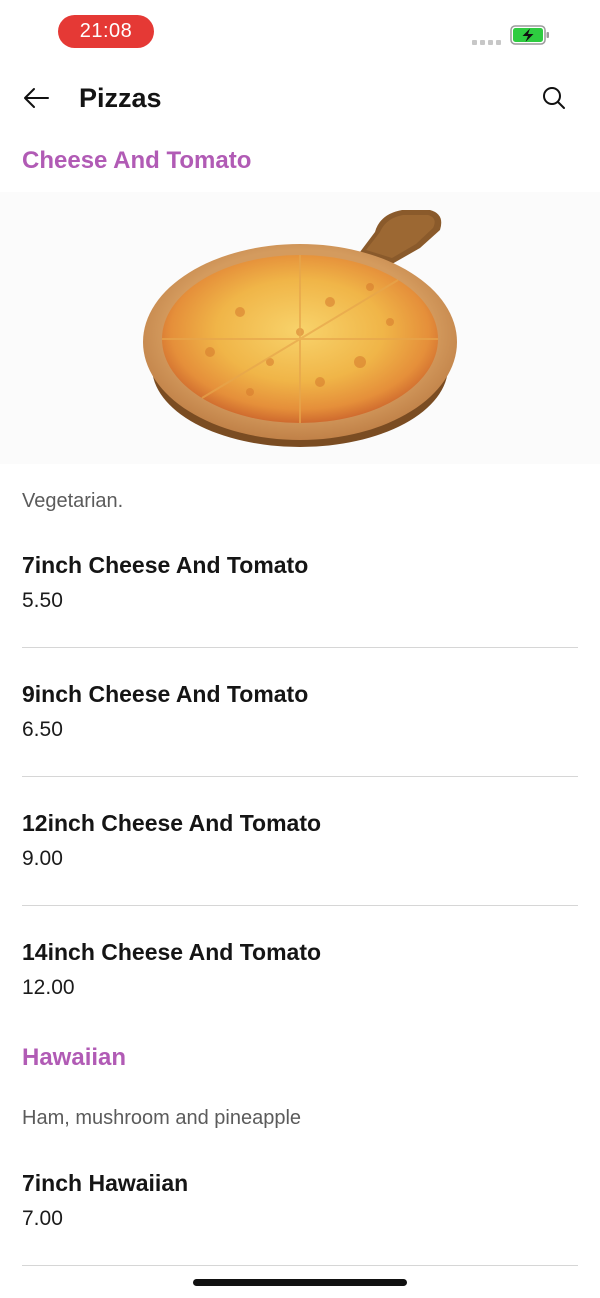  Describe the element at coordinates (300, 613) in the screenshot. I see `menu-item: 7inch Cheese And Tomato 5.50` at that location.